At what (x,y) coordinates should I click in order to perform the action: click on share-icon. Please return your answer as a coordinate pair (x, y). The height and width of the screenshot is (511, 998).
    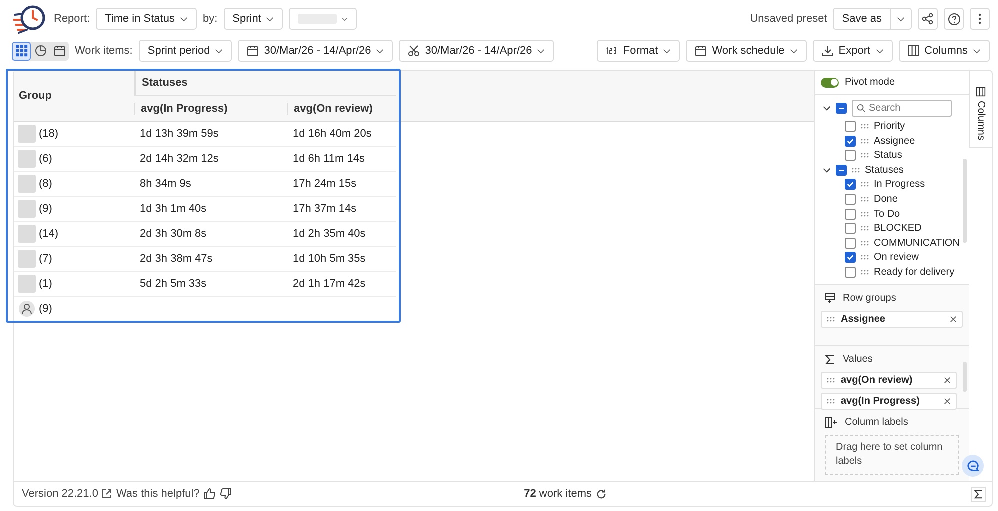
    Looking at the image, I should click on (928, 19).